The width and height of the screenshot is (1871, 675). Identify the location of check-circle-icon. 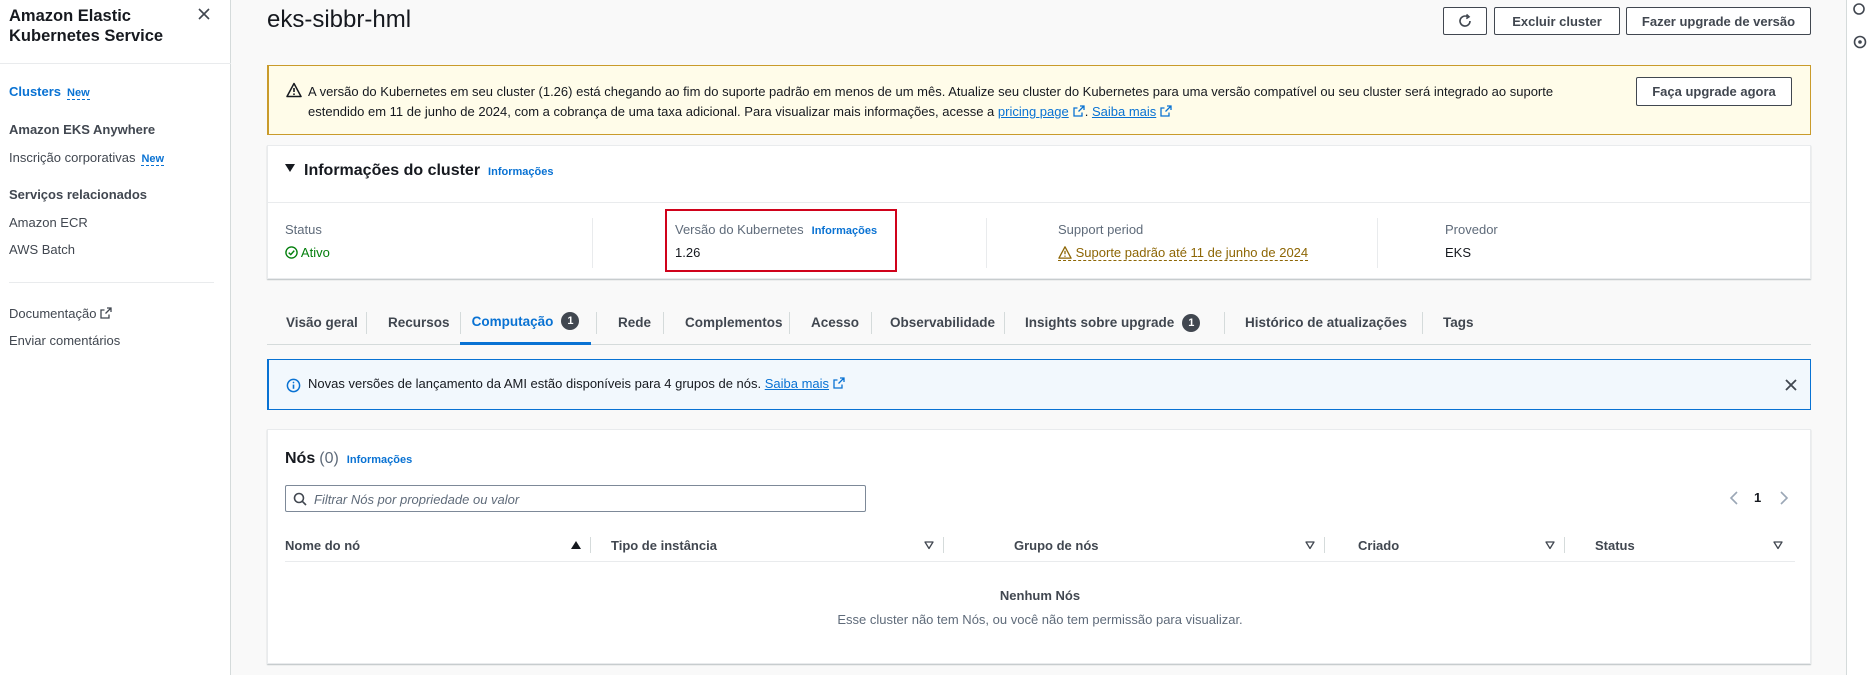
(291, 252).